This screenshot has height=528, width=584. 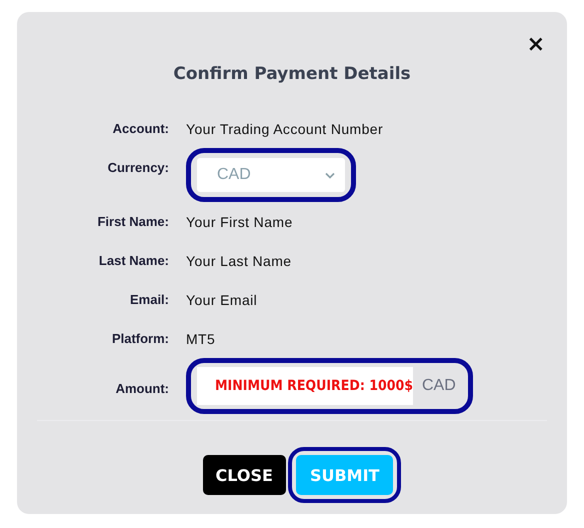 What do you see at coordinates (292, 74) in the screenshot?
I see `dialog-title: Confirm Payment Details` at bounding box center [292, 74].